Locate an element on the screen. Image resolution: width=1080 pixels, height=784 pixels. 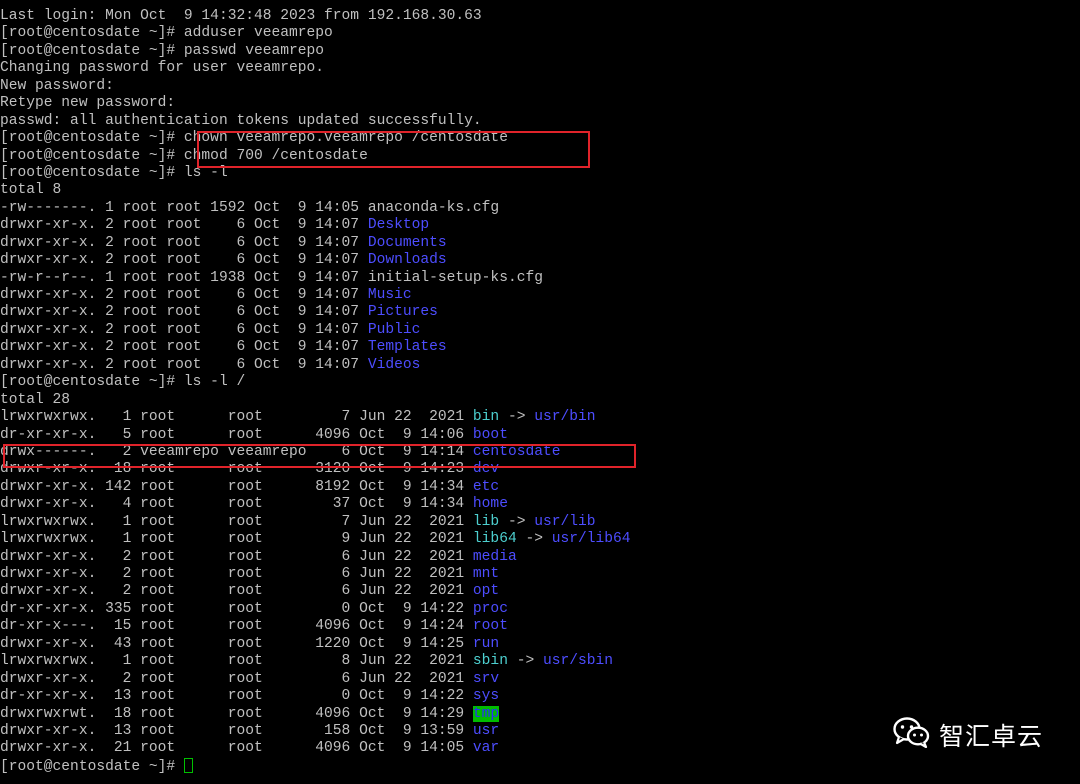
directory-name: usr/lib64 is located at coordinates (591, 539).